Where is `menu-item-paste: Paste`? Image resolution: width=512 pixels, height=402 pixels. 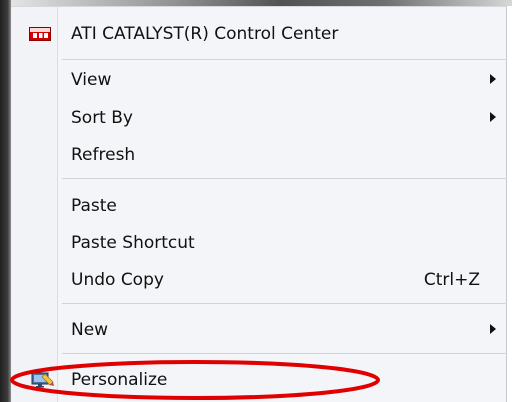 menu-item-paste: Paste is located at coordinates (259, 205).